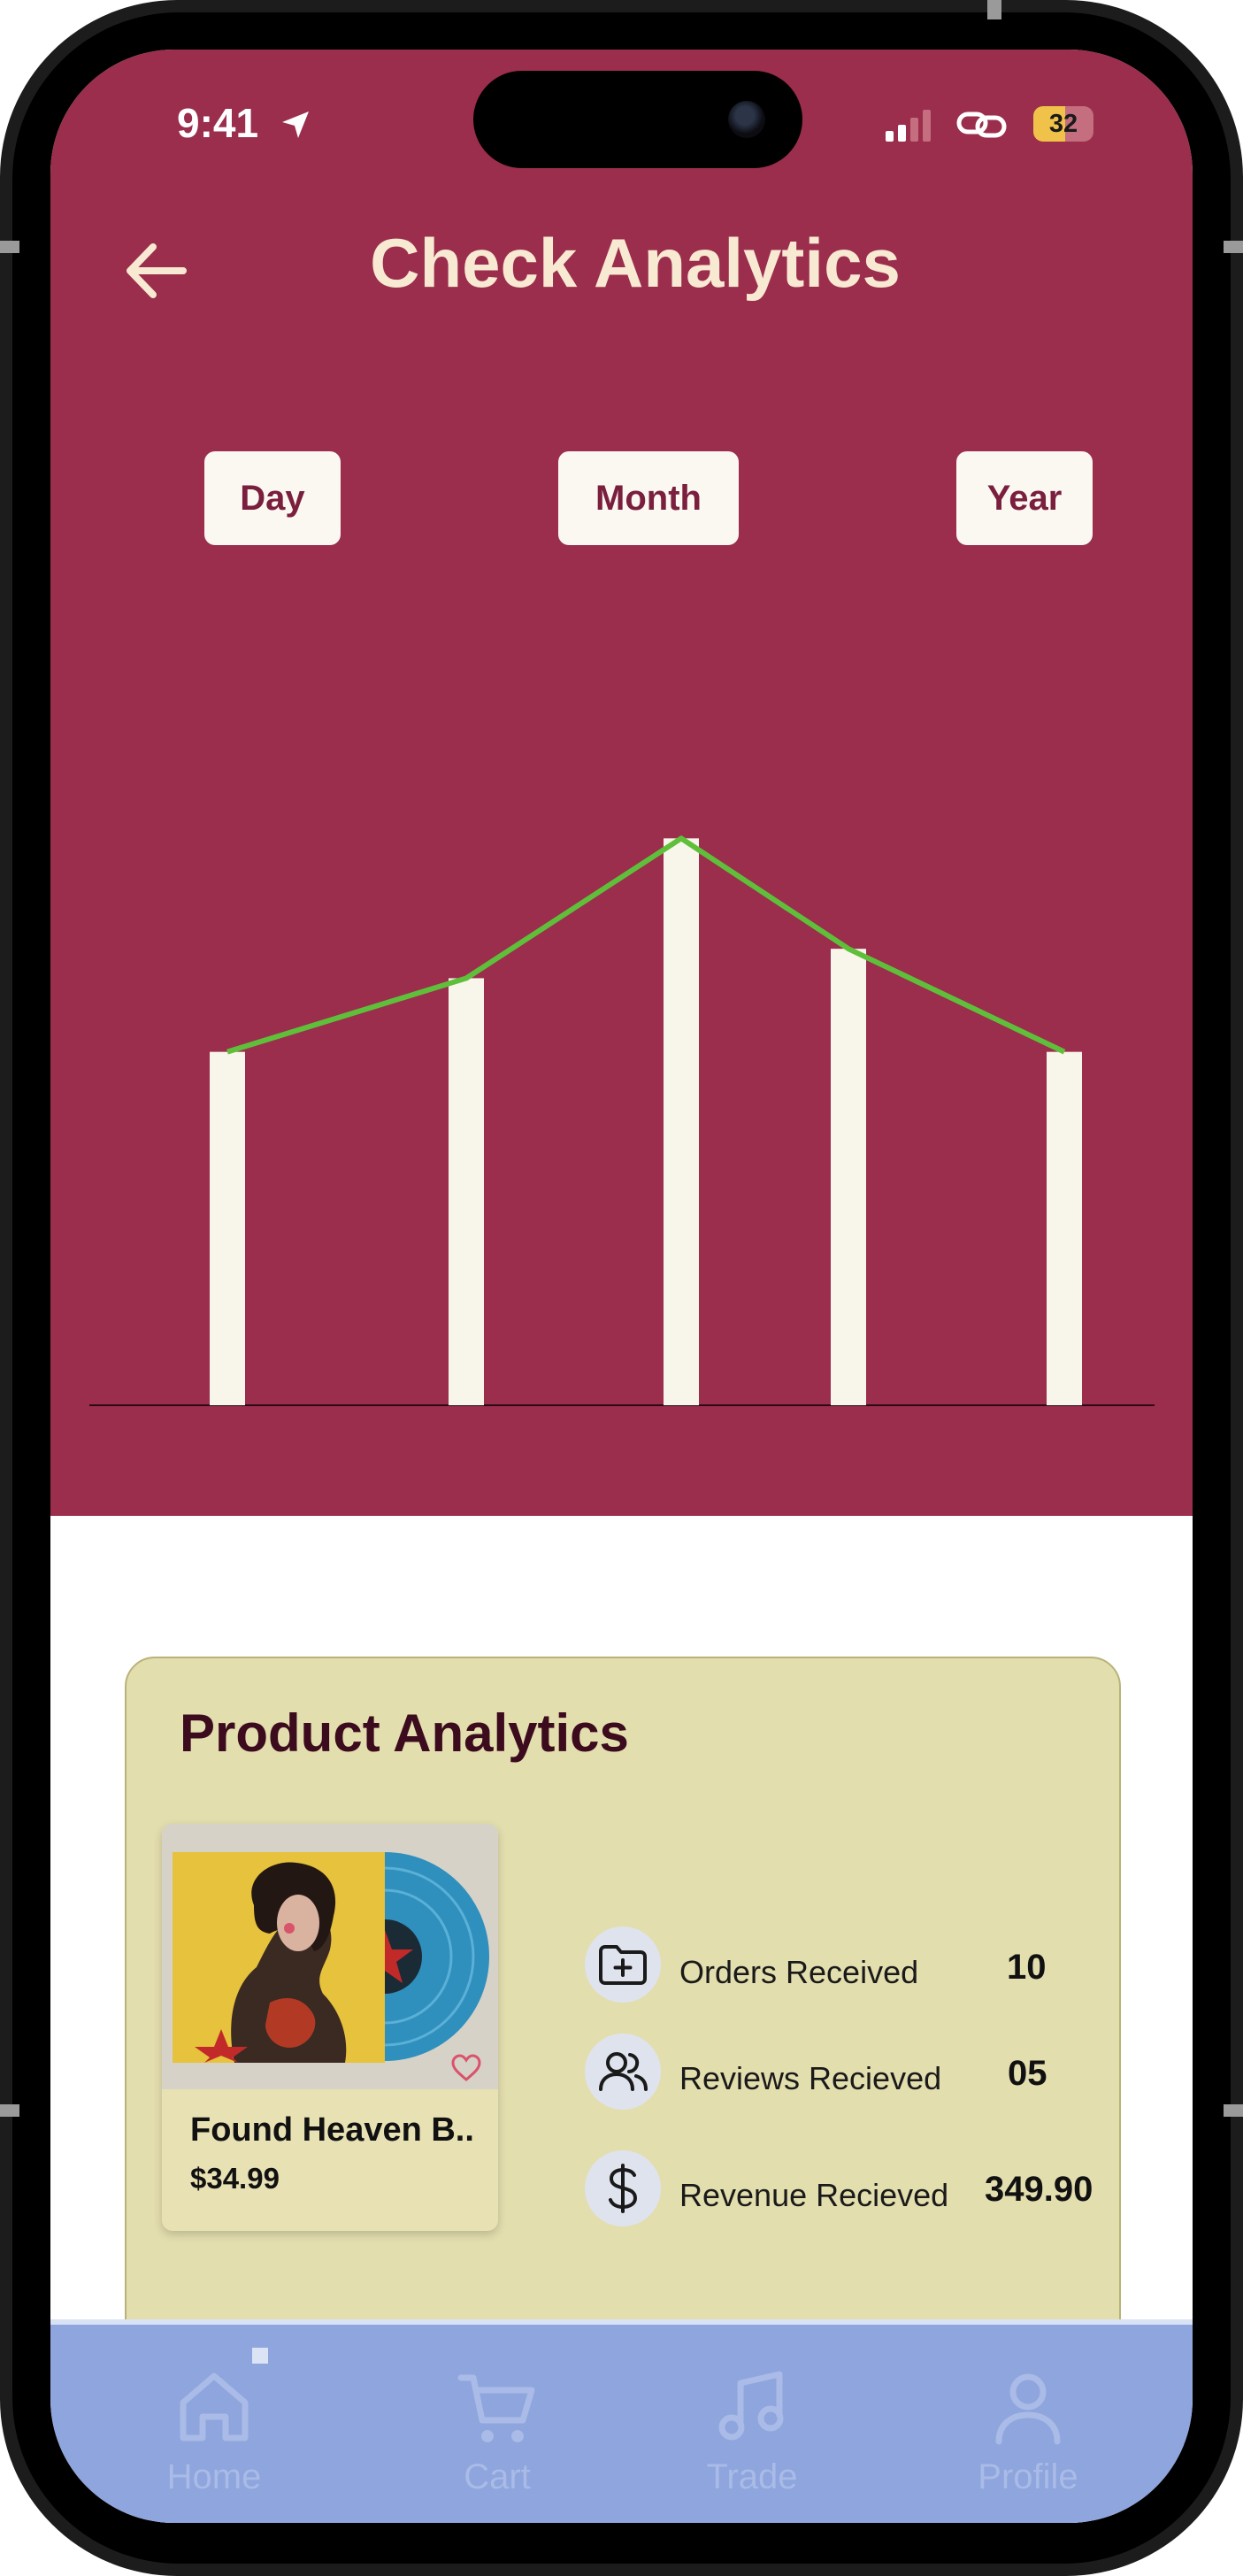 The image size is (1243, 2576). Describe the element at coordinates (214, 2476) in the screenshot. I see `tab-label: Home` at that location.